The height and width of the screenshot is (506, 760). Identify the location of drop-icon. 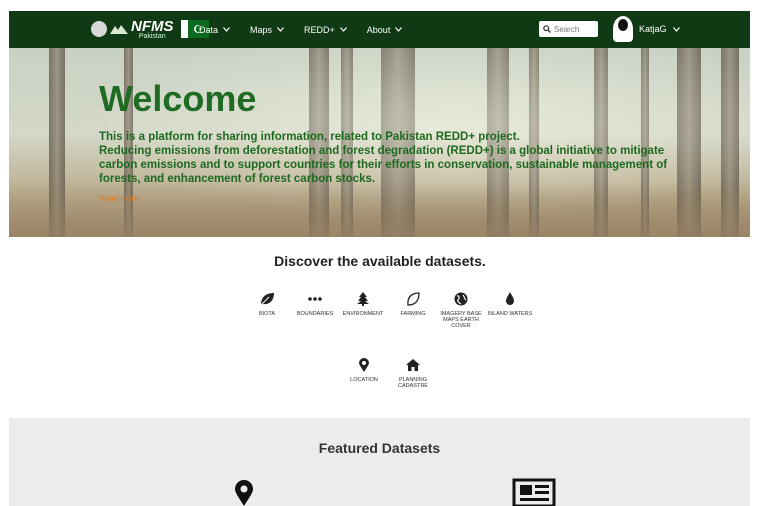
(510, 298).